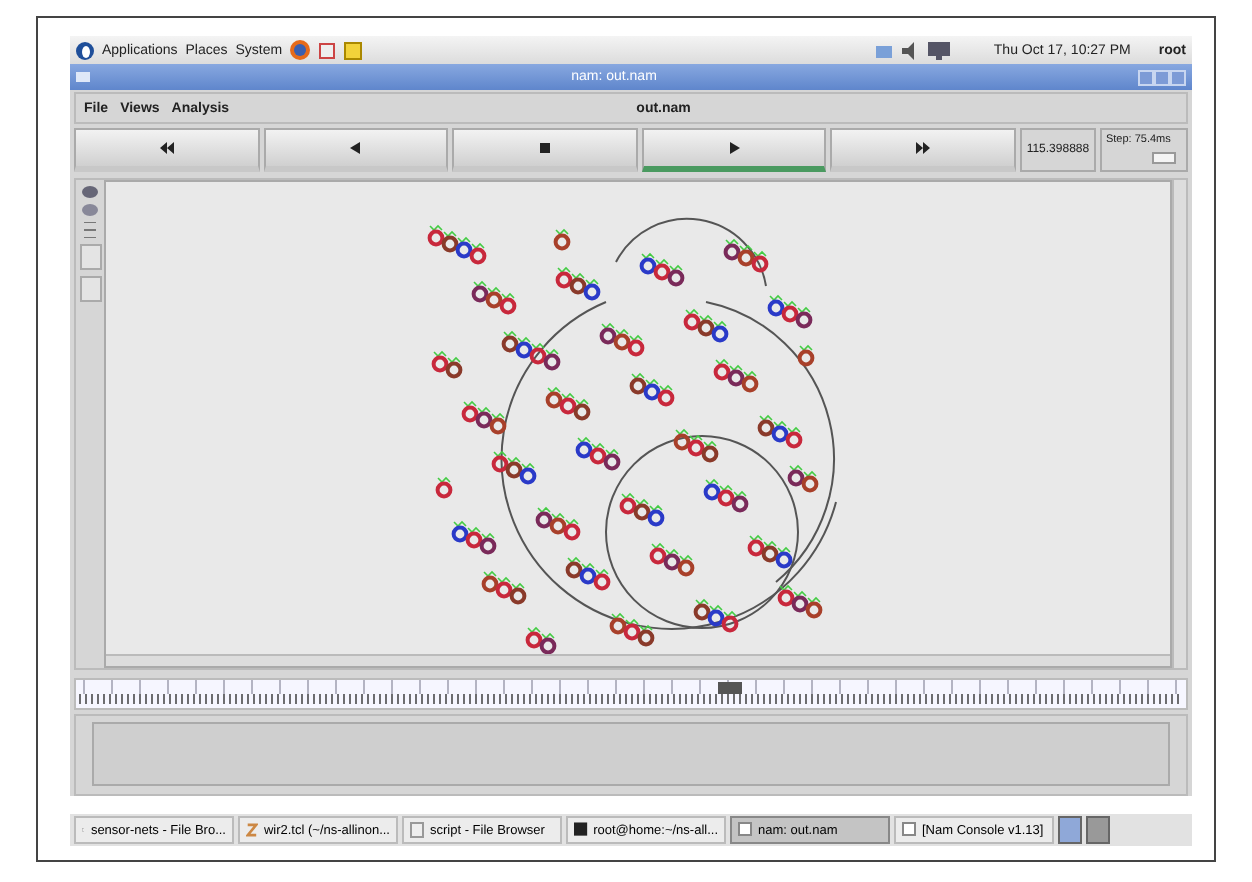  What do you see at coordinates (300, 50) in the screenshot?
I see `globe-icon` at bounding box center [300, 50].